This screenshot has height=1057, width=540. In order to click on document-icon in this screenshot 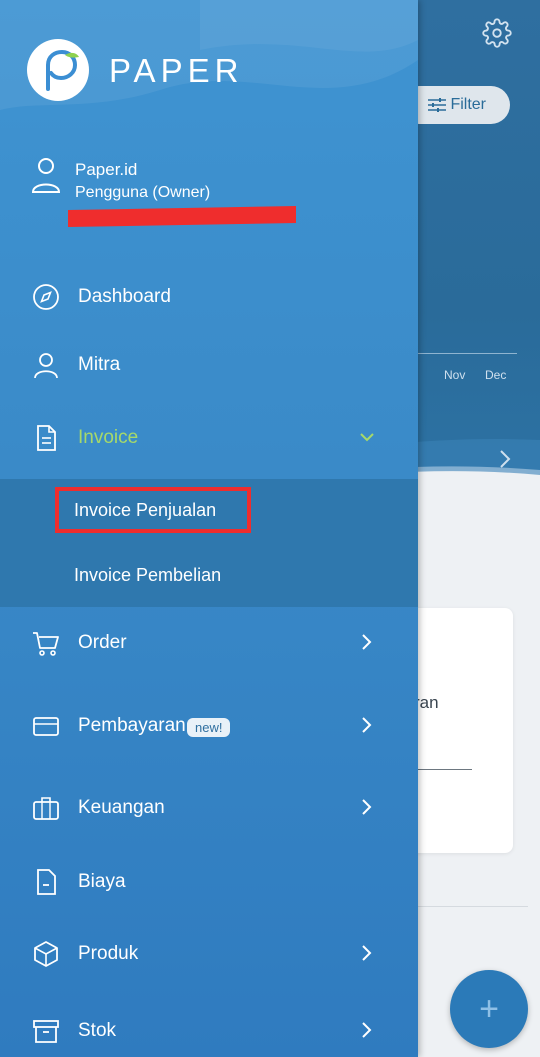, I will do `click(46, 438)`.